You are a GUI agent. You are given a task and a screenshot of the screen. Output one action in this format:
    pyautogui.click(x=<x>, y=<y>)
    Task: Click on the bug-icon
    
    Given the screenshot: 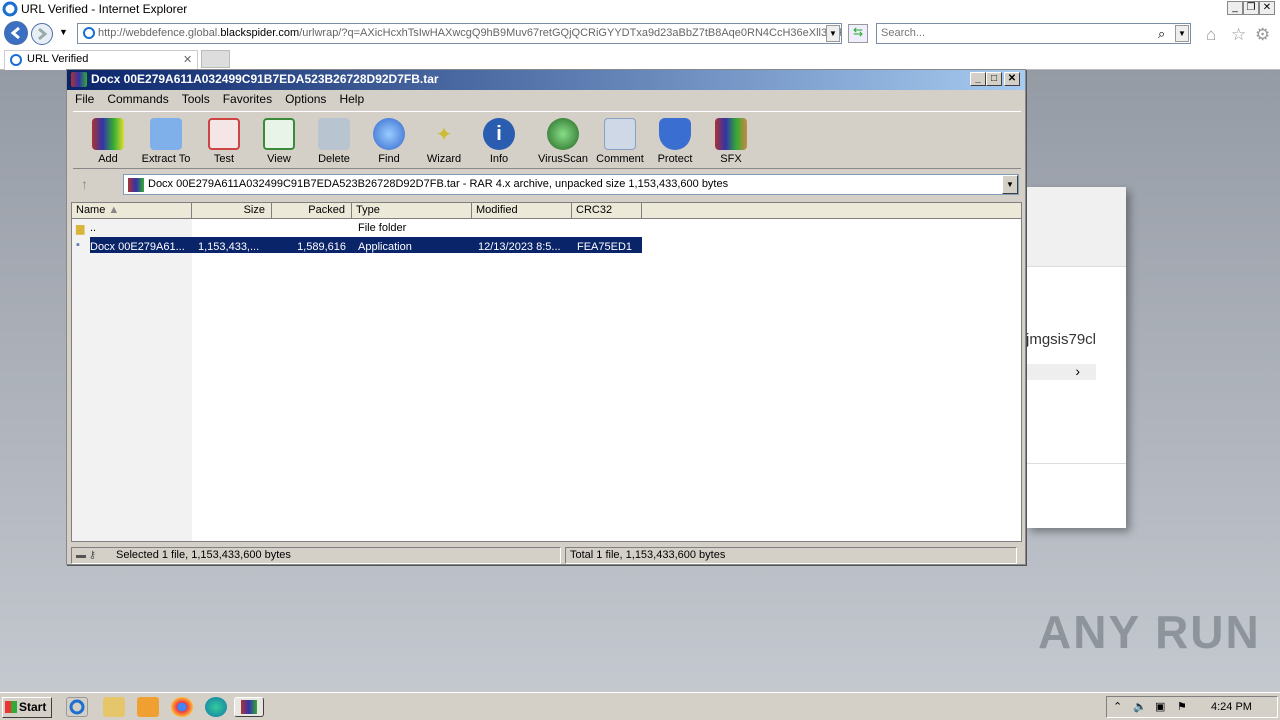 What is the action you would take?
    pyautogui.click(x=563, y=134)
    